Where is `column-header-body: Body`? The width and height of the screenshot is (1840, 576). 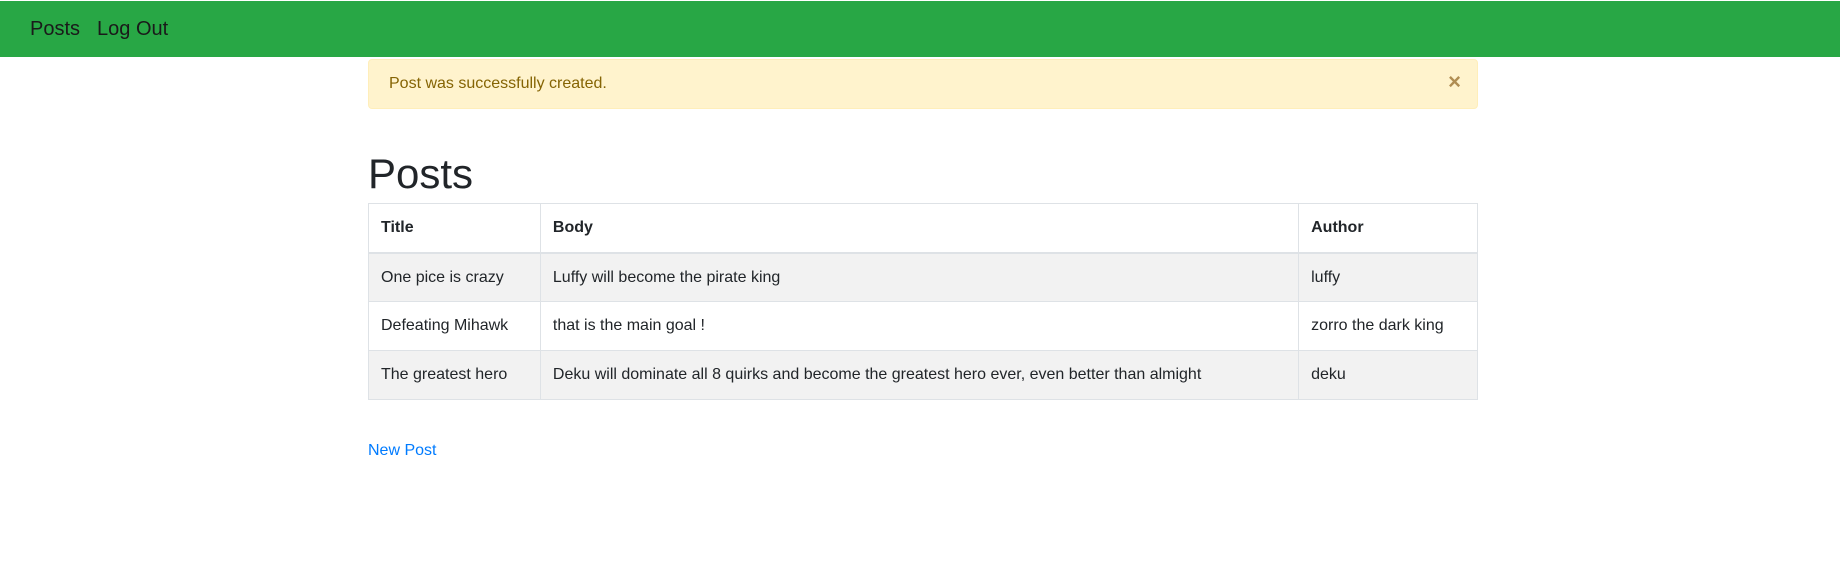 column-header-body: Body is located at coordinates (919, 228).